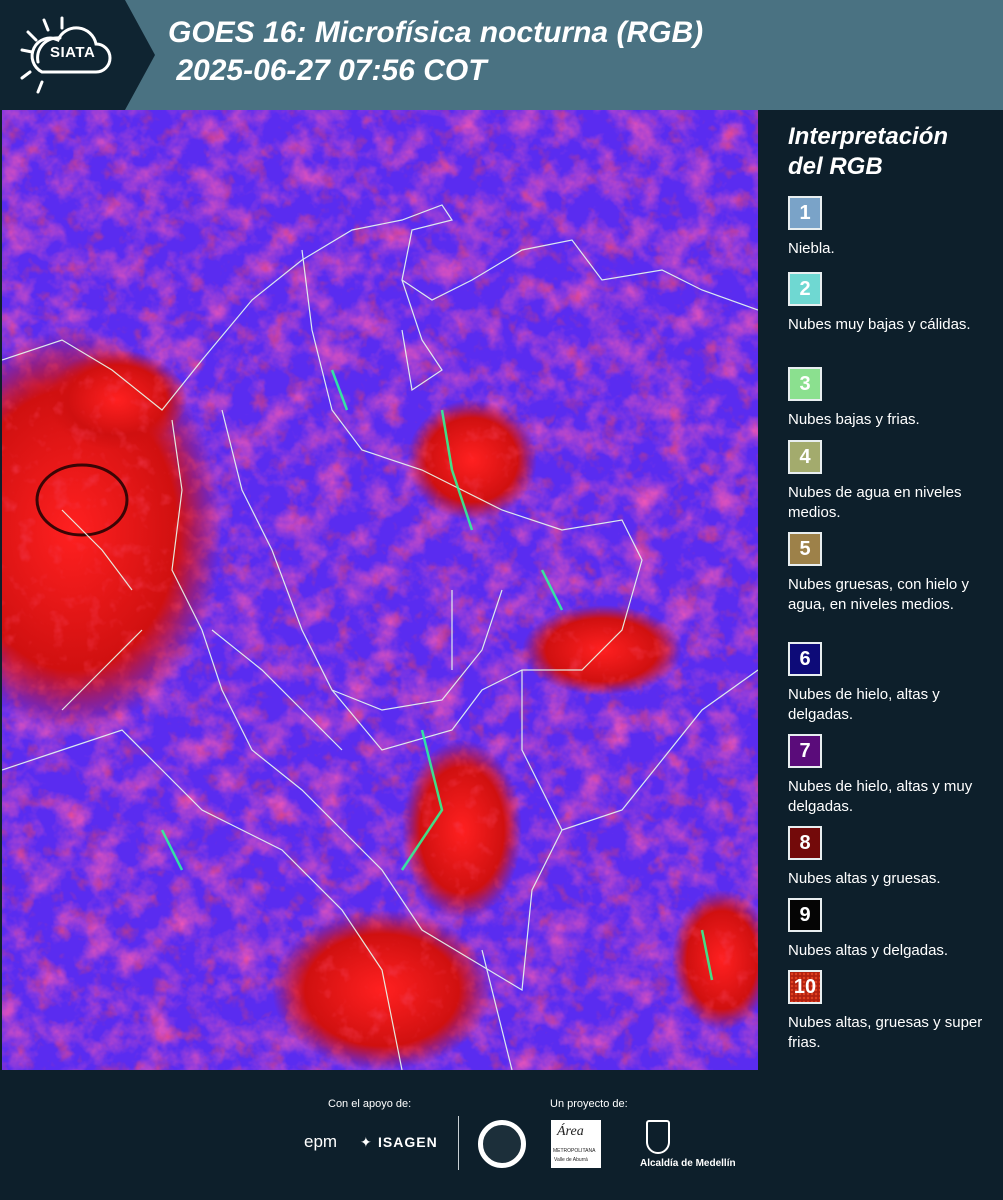 The image size is (1003, 1200). Describe the element at coordinates (370, 1104) in the screenshot. I see `support-label: Con el apoyo de:` at that location.